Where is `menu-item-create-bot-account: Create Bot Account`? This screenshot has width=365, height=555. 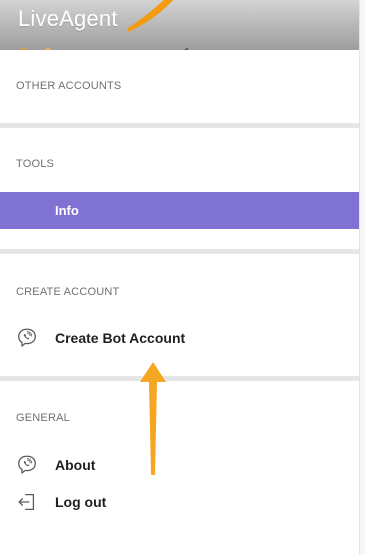
menu-item-create-bot-account: Create Bot Account is located at coordinates (179, 338).